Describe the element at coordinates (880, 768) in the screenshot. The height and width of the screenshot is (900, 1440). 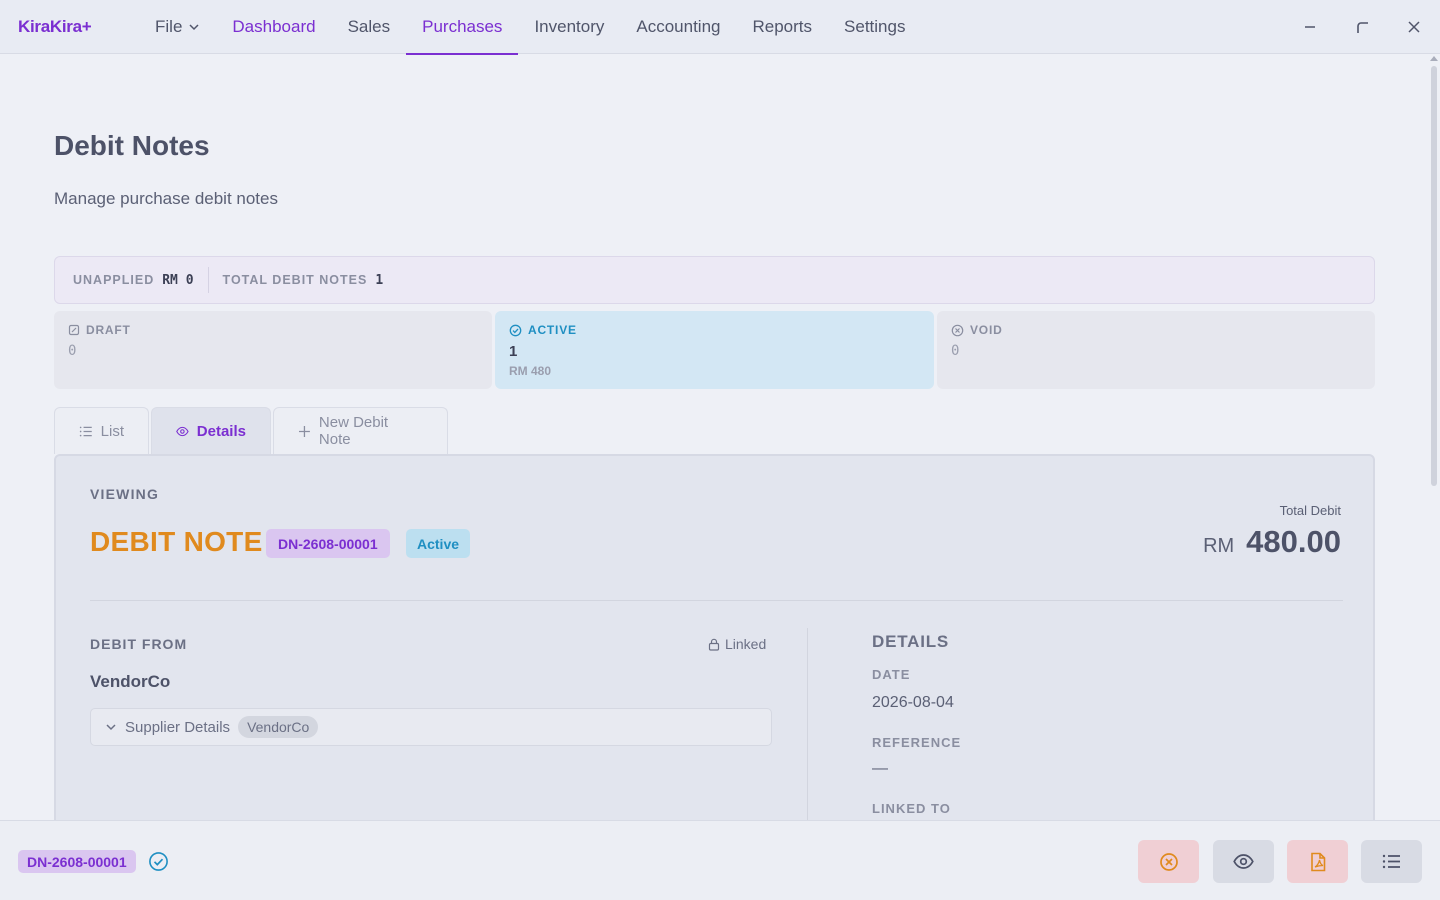
I see `reference-value: —` at that location.